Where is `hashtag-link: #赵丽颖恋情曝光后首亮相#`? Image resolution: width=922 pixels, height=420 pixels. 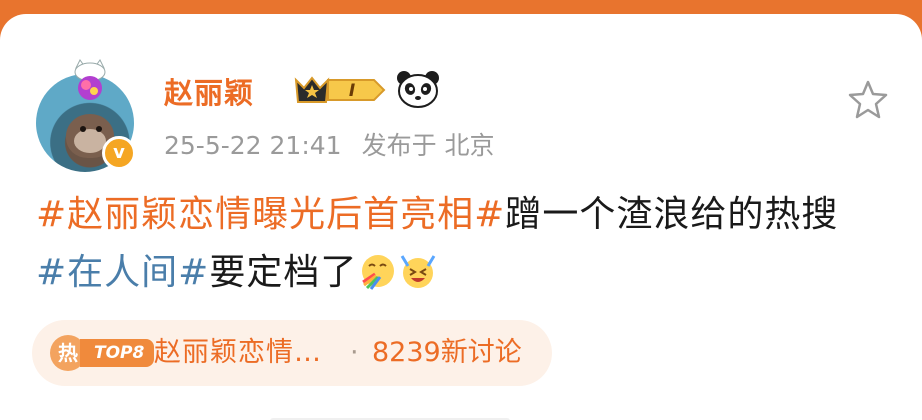 hashtag-link: #赵丽颖恋情曝光后首亮相# is located at coordinates (270, 214).